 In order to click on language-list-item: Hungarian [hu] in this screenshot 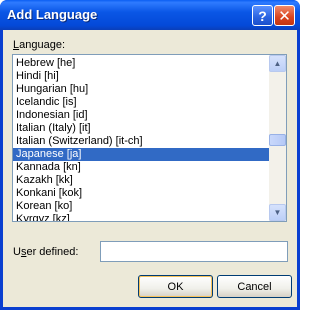, I will do `click(141, 89)`.